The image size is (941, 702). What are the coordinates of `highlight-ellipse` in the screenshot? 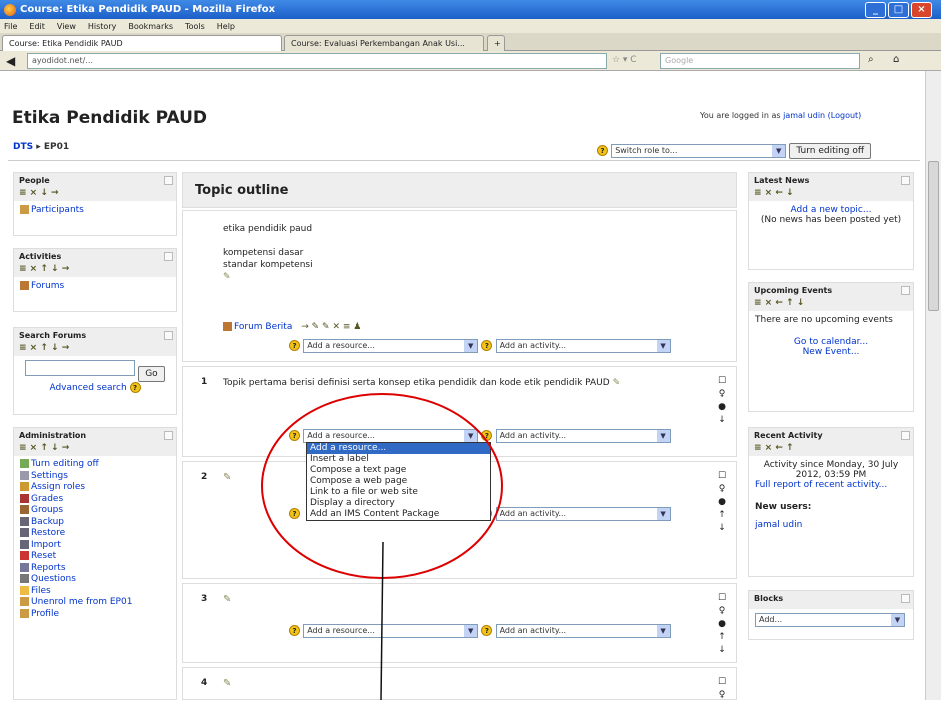 It's located at (382, 486).